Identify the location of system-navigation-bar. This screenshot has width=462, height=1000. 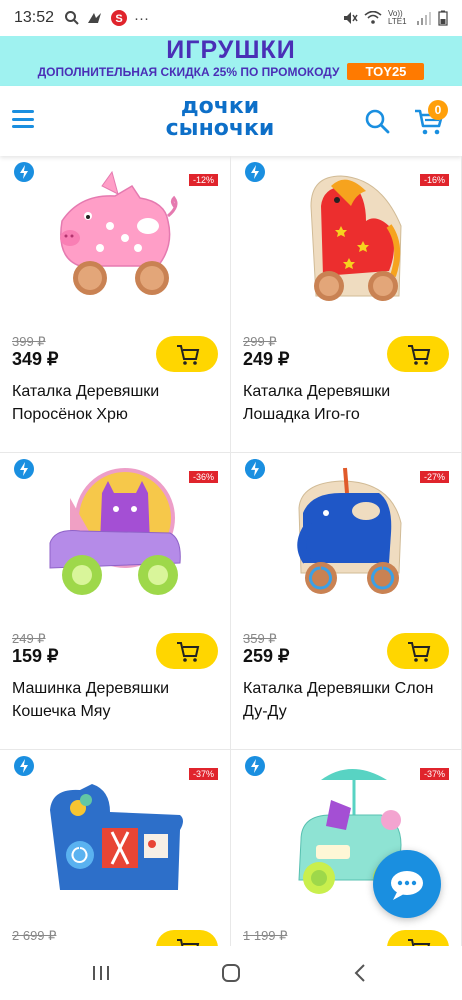
(231, 973).